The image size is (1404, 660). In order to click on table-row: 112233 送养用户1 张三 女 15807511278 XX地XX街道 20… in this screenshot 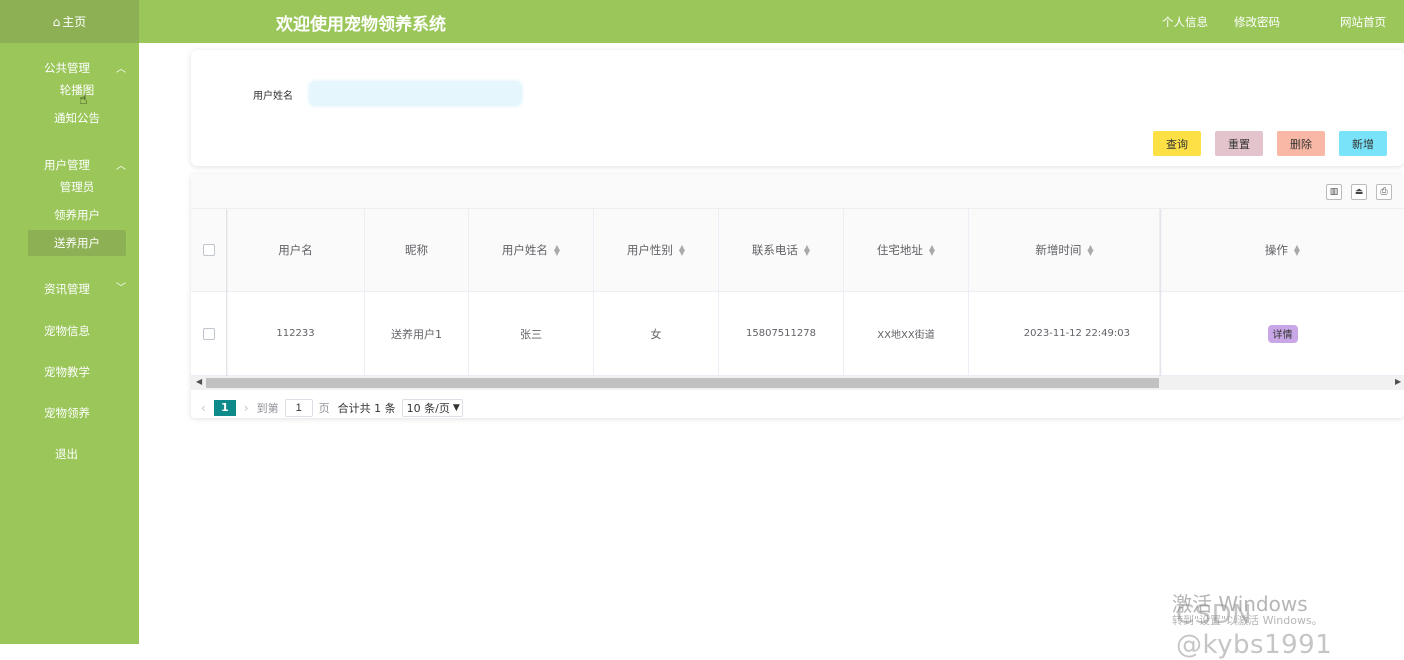, I will do `click(797, 334)`.